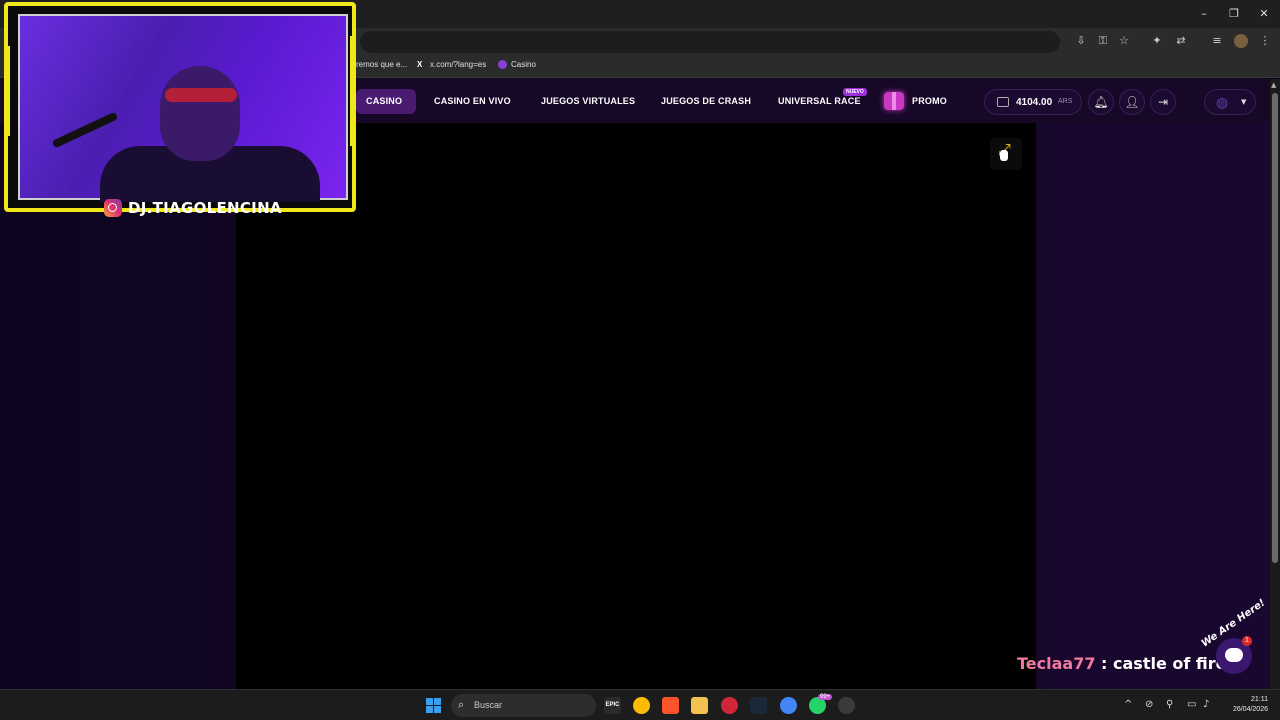  Describe the element at coordinates (1170, 663) in the screenshot. I see `chat-text: castle of fire` at that location.